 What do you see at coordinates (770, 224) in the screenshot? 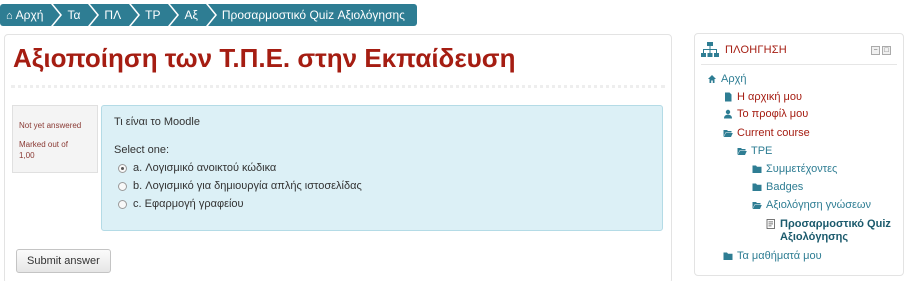
I see `quiz-icon` at bounding box center [770, 224].